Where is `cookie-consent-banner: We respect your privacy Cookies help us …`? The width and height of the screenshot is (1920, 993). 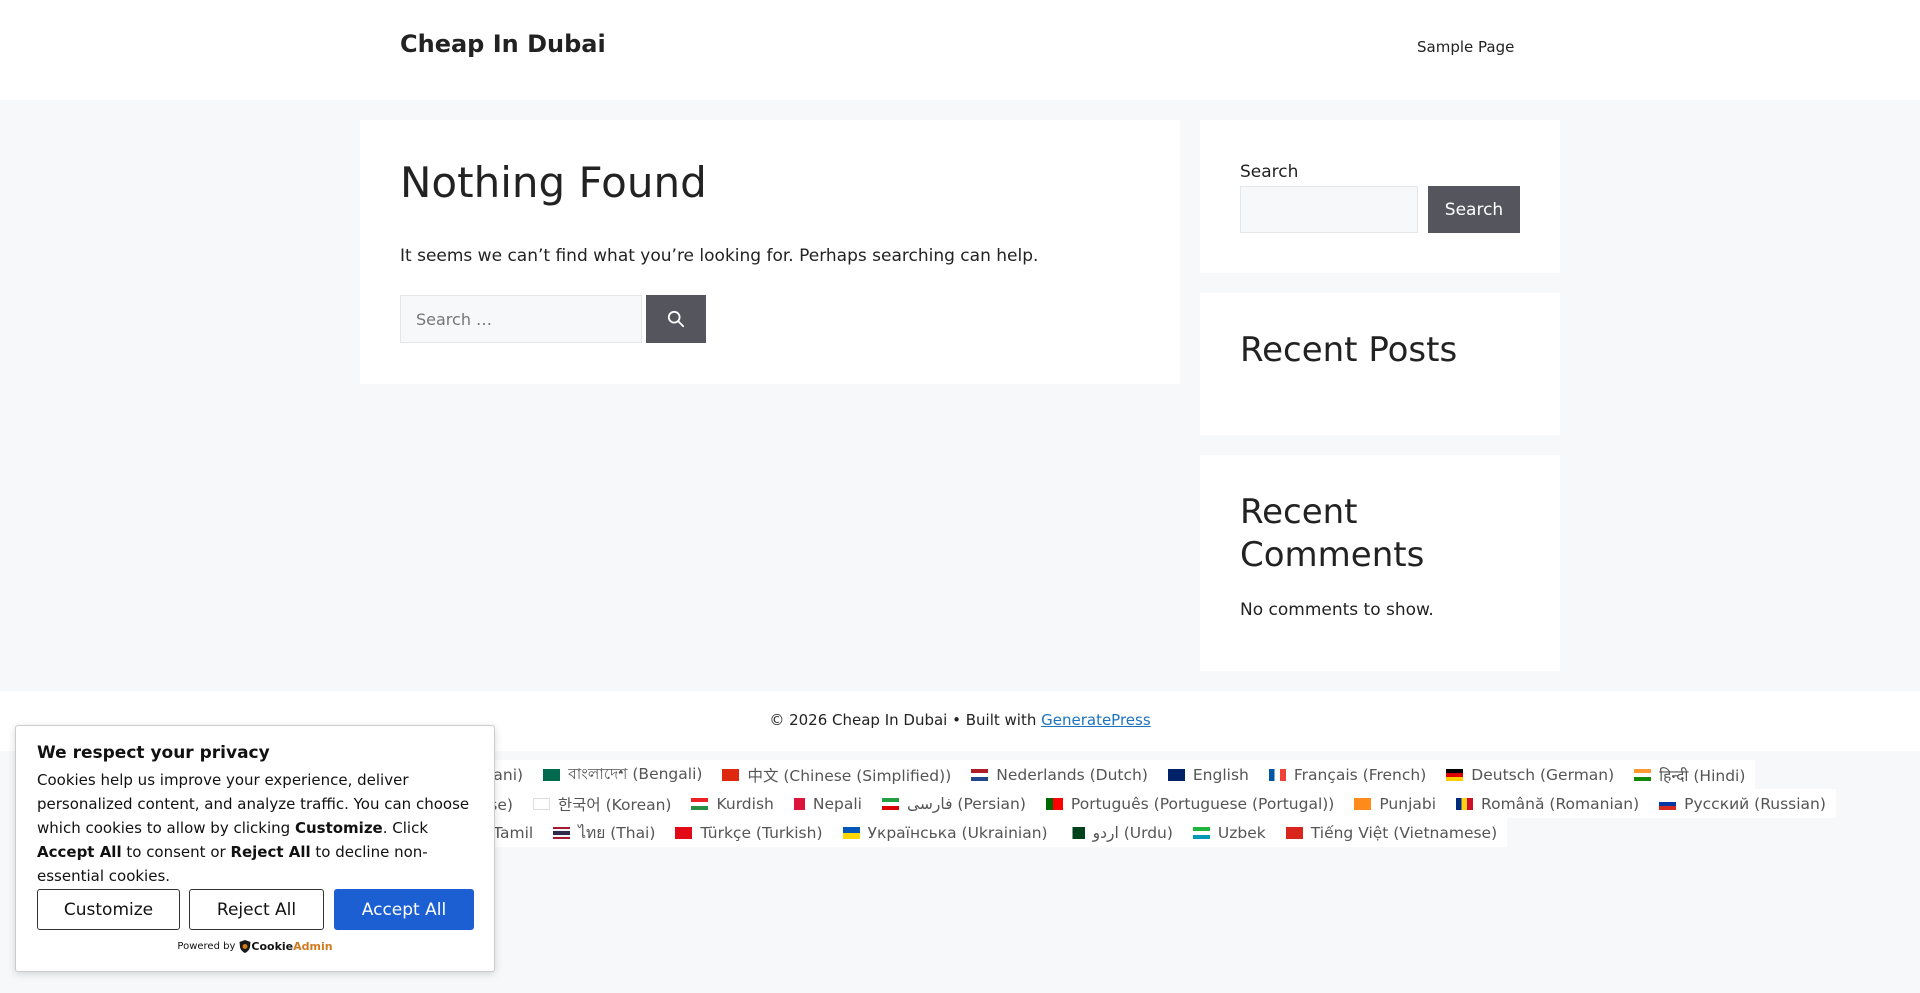 cookie-consent-banner: We respect your privacy Cookies help us … is located at coordinates (255, 848).